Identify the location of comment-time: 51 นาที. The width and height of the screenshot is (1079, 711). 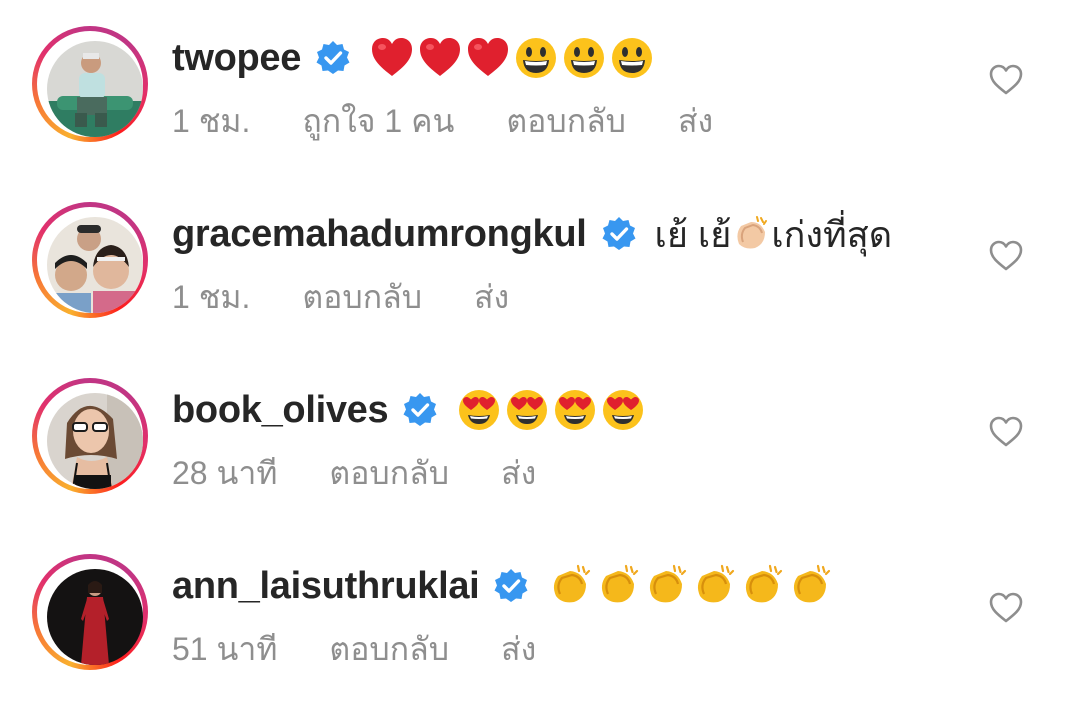
(225, 649).